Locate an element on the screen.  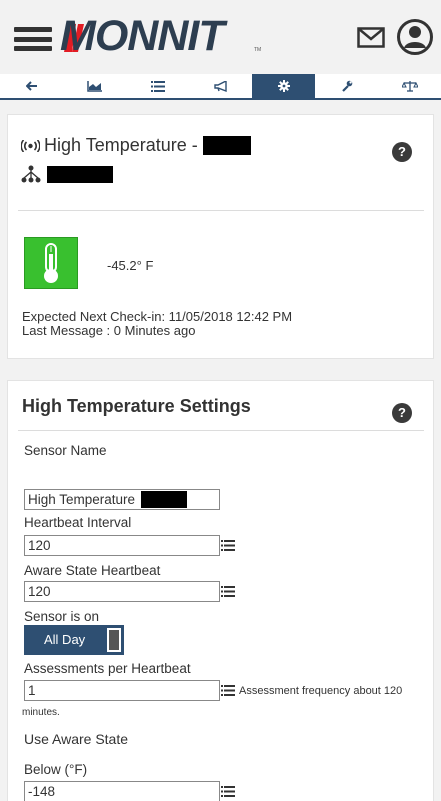
network-row is located at coordinates (67, 174).